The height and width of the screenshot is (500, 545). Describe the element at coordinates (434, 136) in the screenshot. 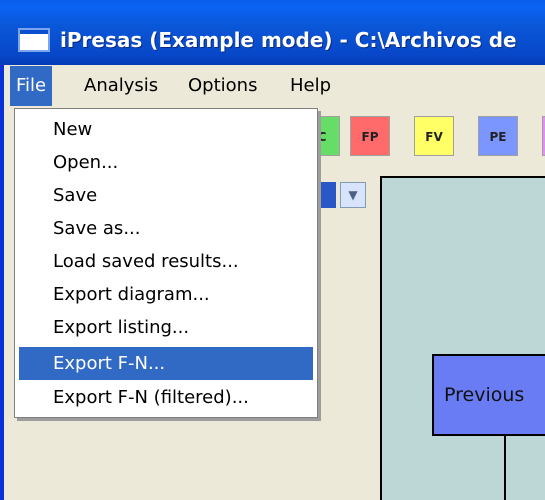

I see `toolbar-button-fv: FV` at that location.